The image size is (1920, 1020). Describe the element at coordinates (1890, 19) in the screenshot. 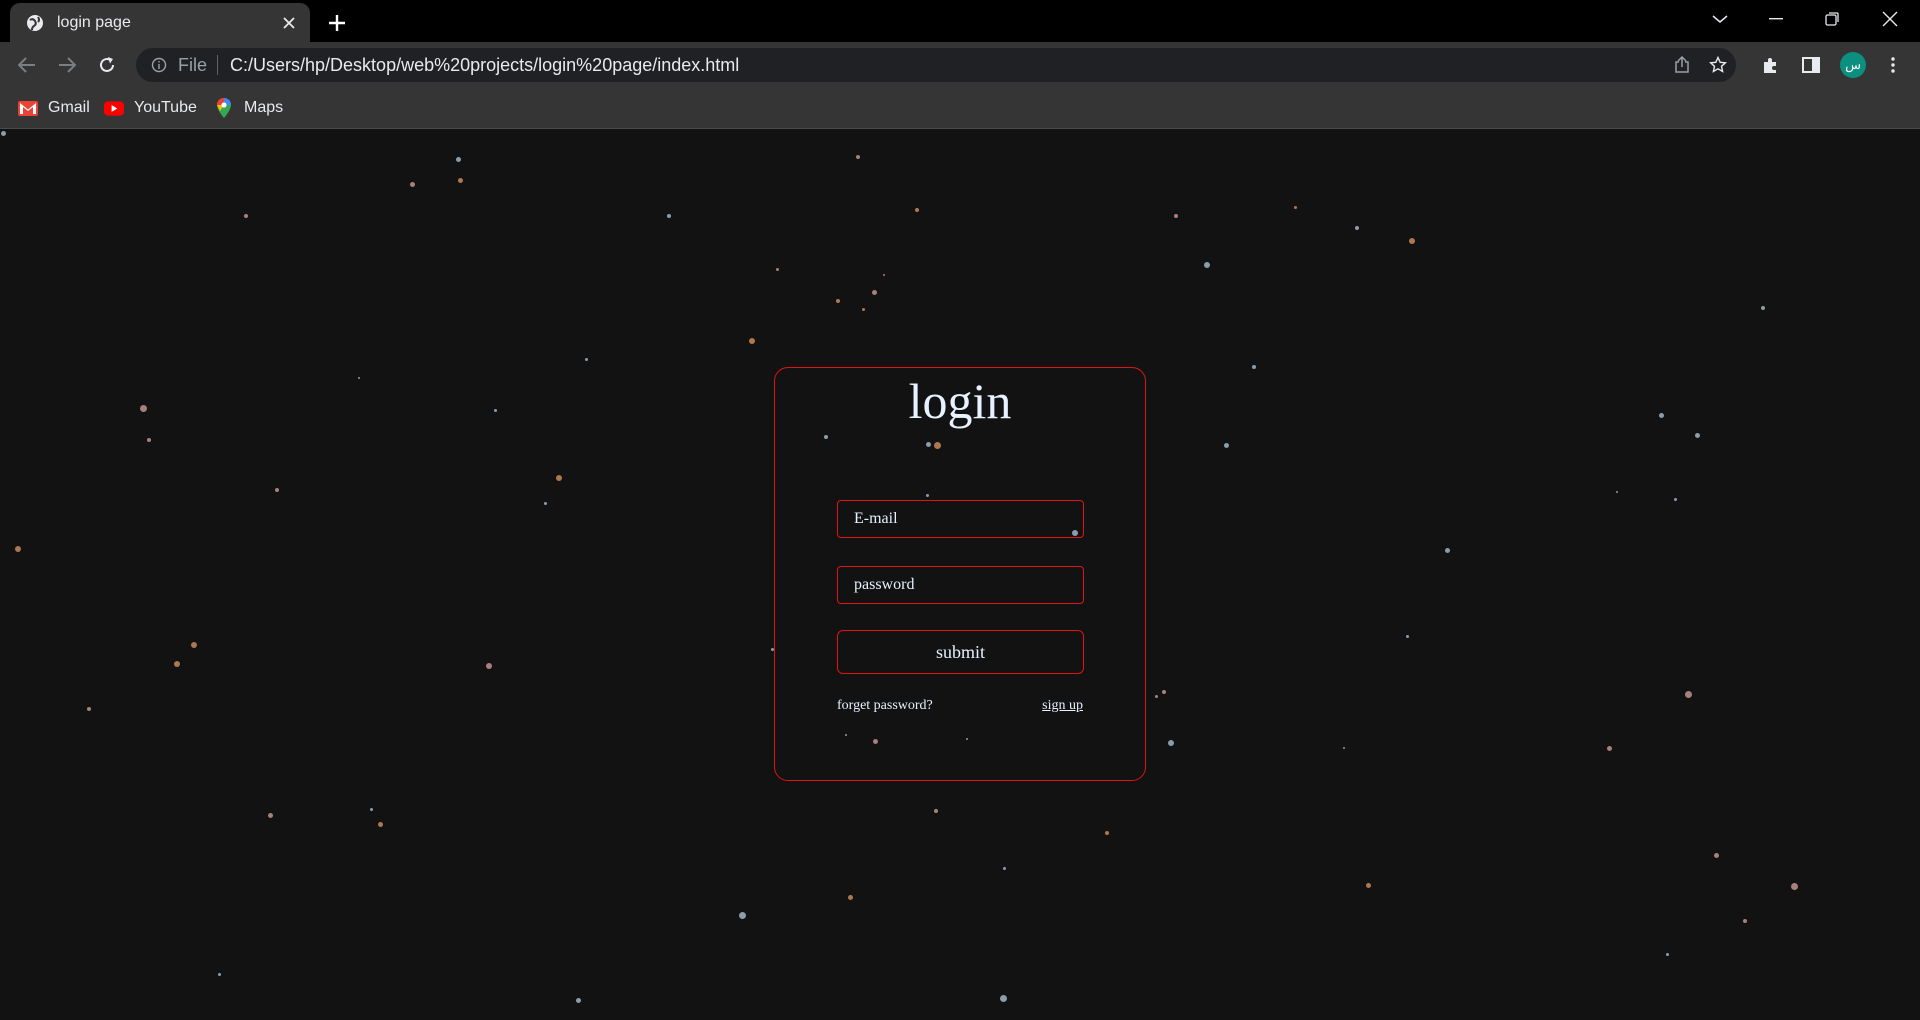

I see `close-window-icon` at that location.